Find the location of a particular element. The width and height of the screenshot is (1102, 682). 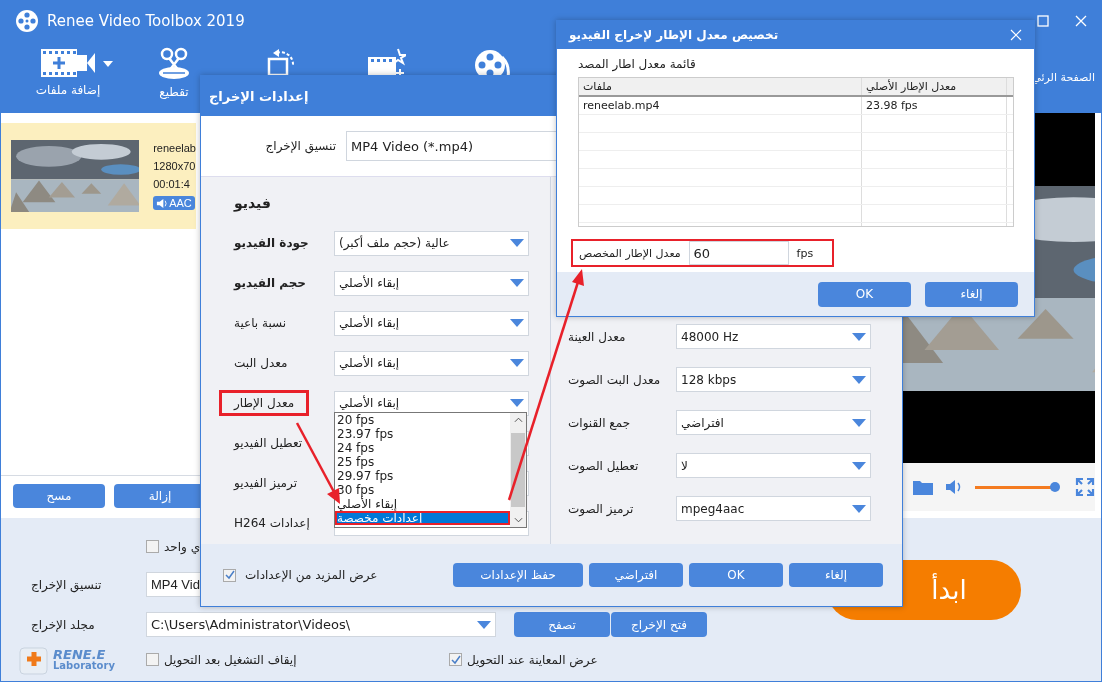

list-button: مسح is located at coordinates (59, 496).